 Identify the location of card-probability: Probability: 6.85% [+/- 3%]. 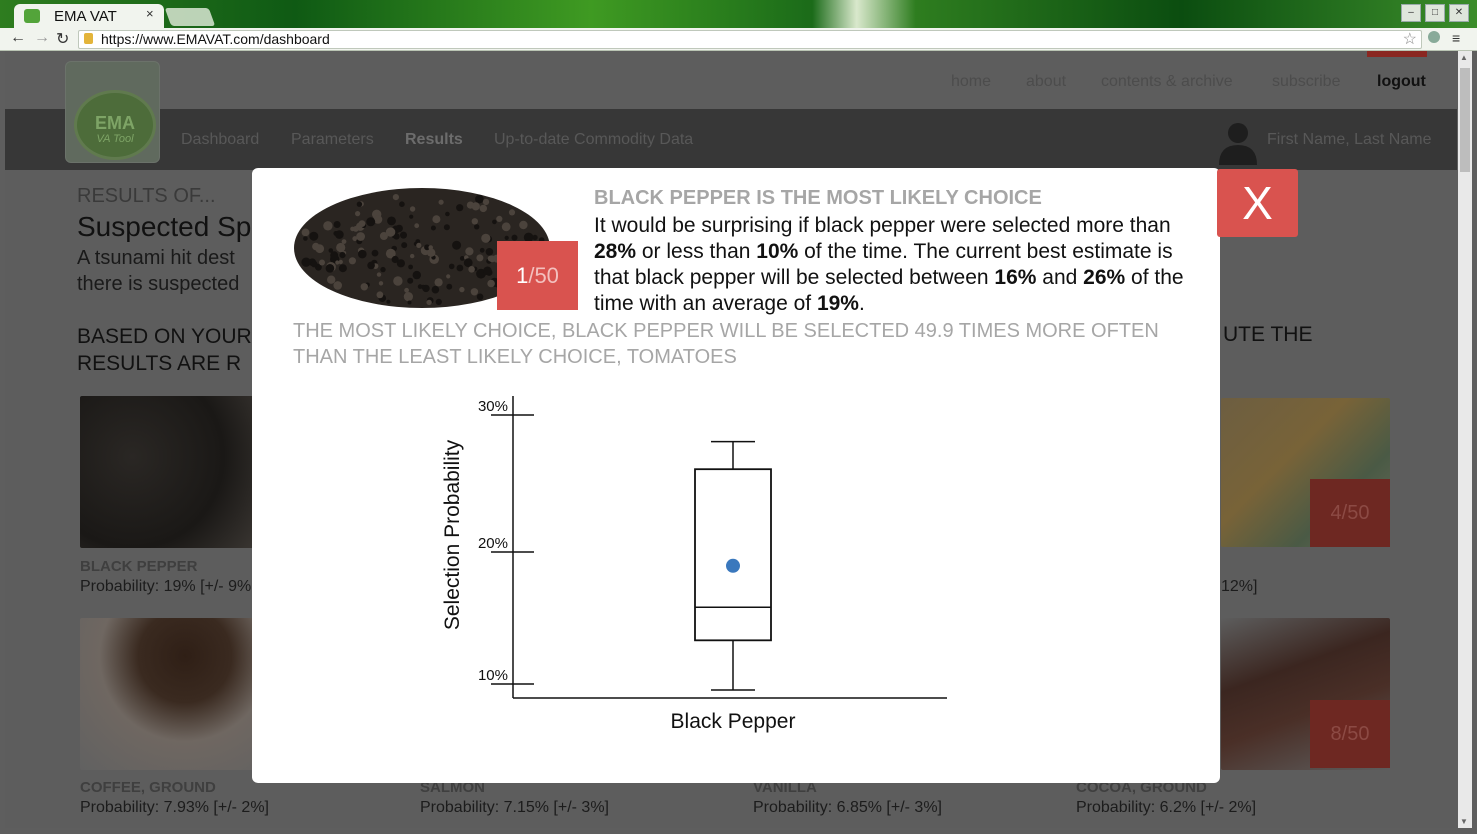
(847, 807).